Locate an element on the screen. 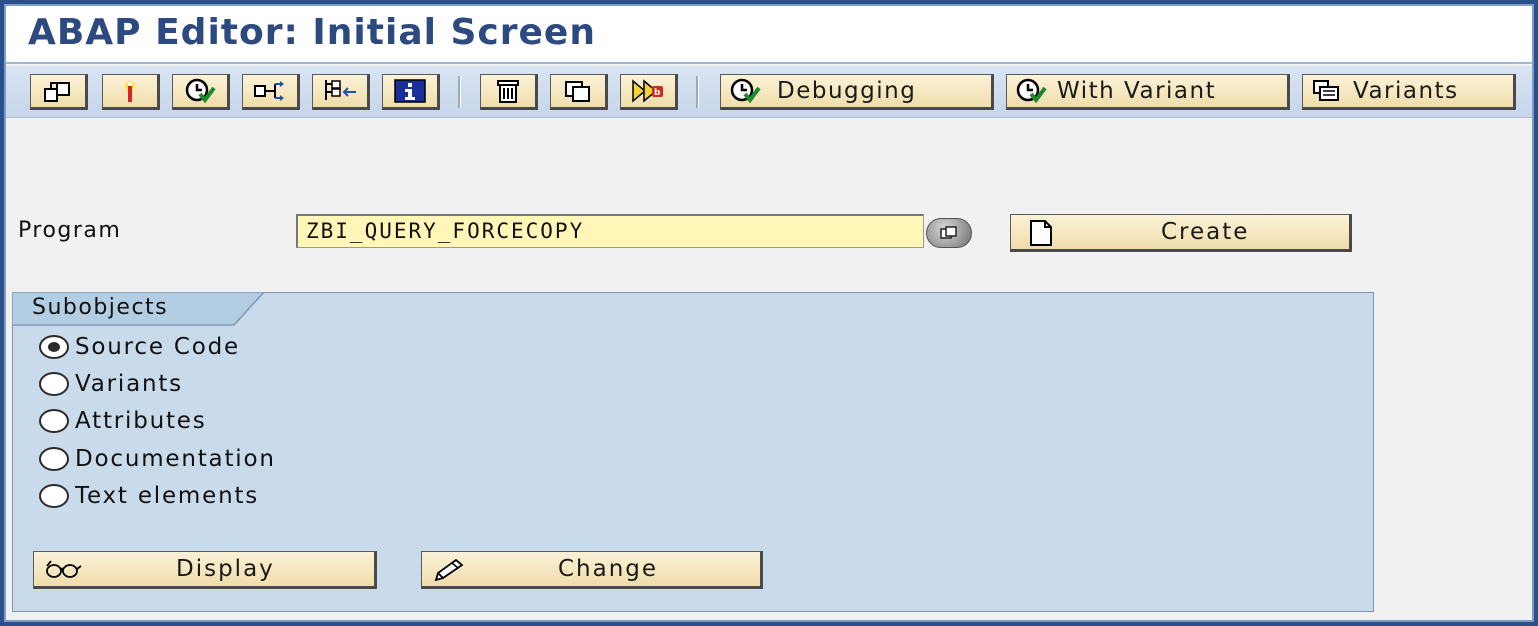  radio-text-elements: Text elements is located at coordinates (149, 496).